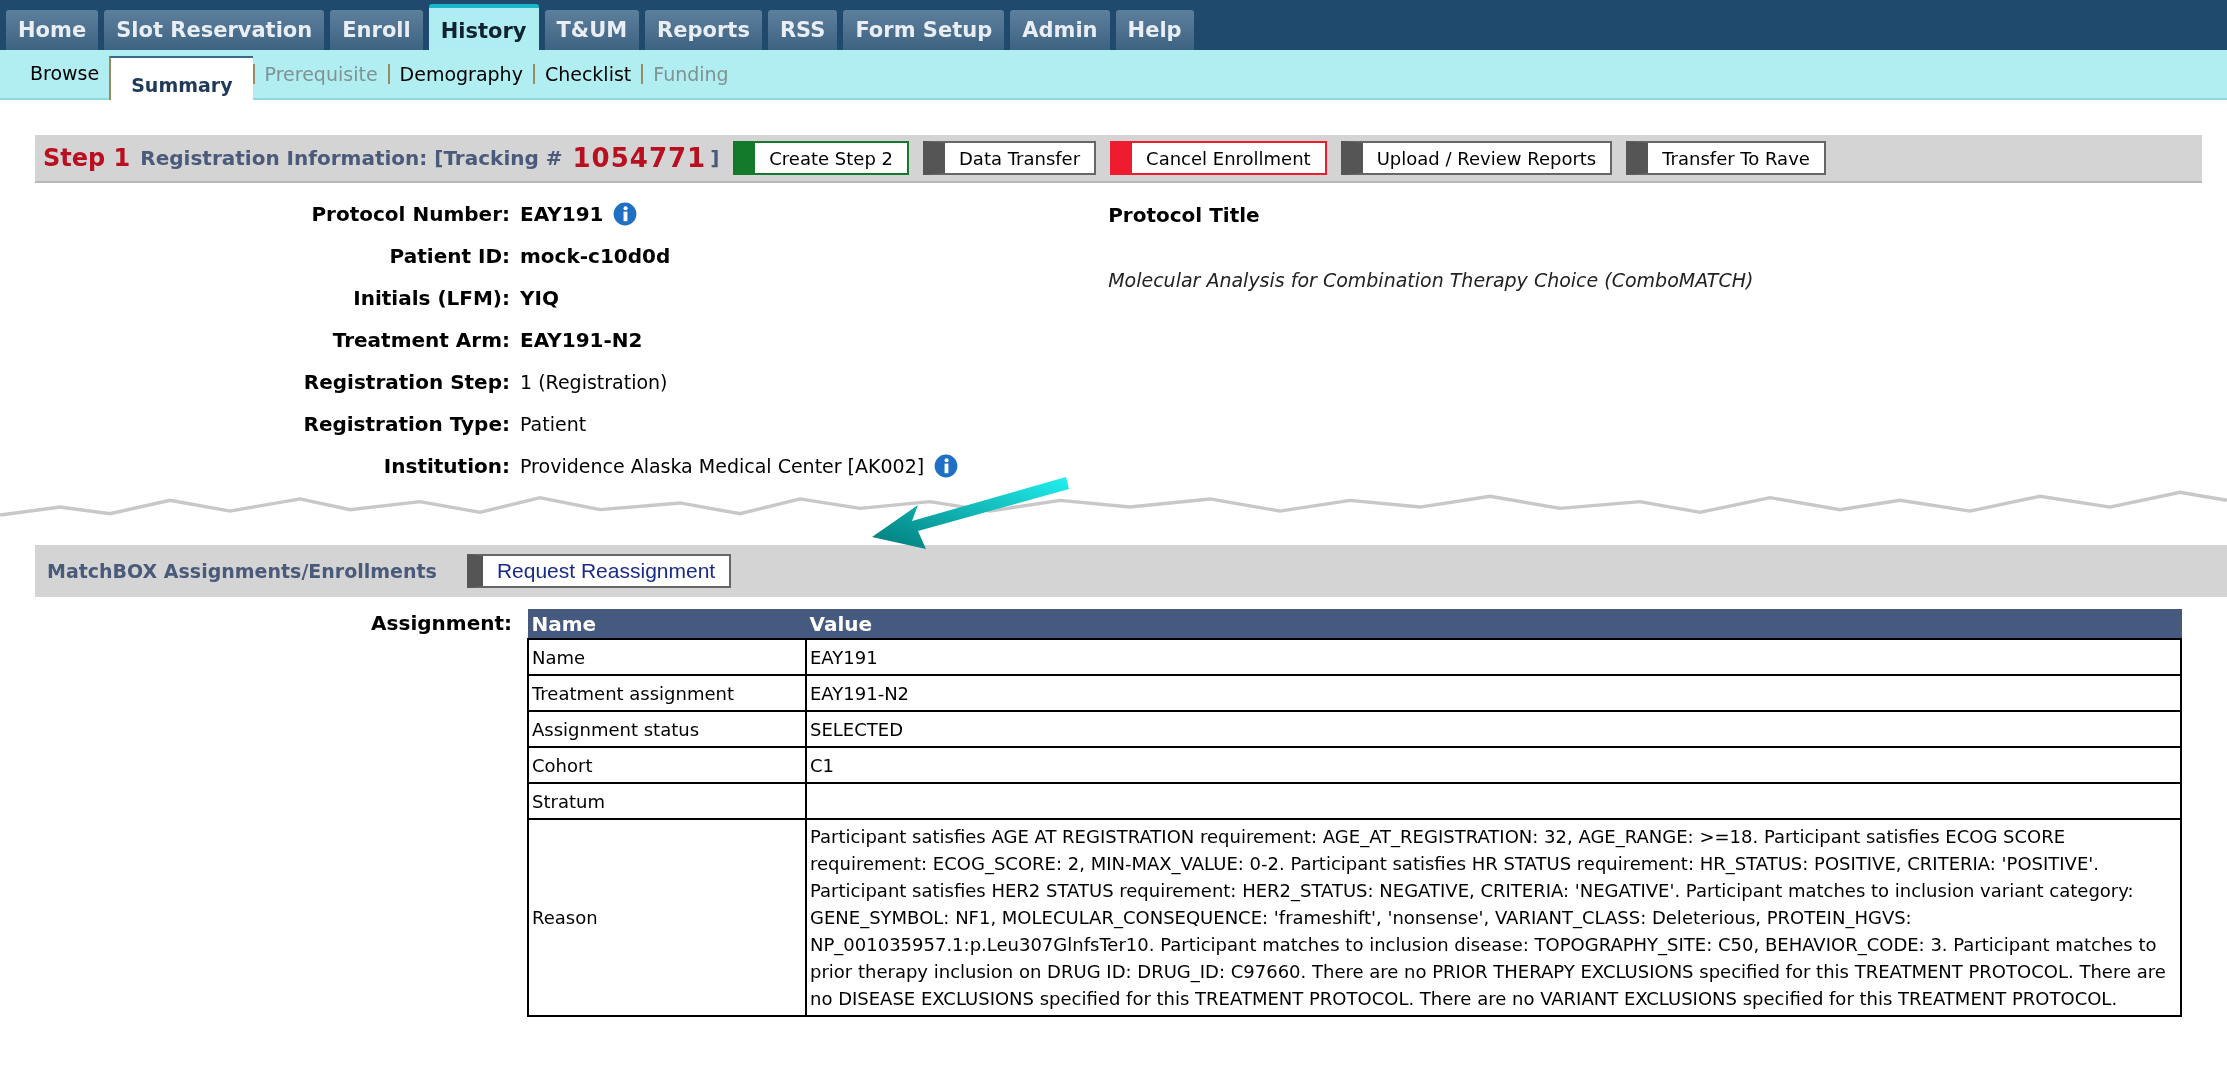  I want to click on sub-tab: Browse, so click(65, 73).